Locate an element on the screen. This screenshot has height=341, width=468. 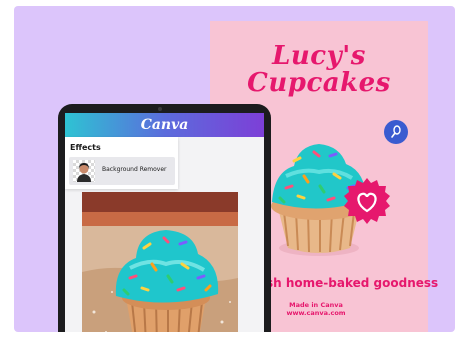
effects-panel-title: Effects is located at coordinates (85, 147).